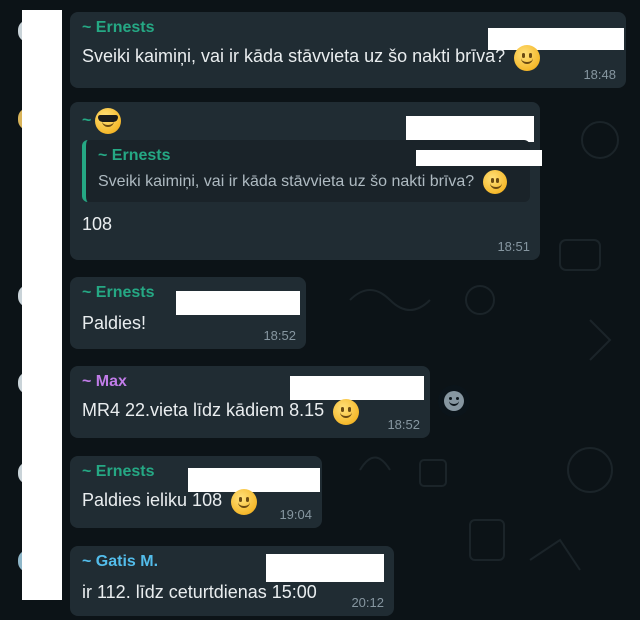 The image size is (640, 620). I want to click on redaction-strip, so click(42, 305).